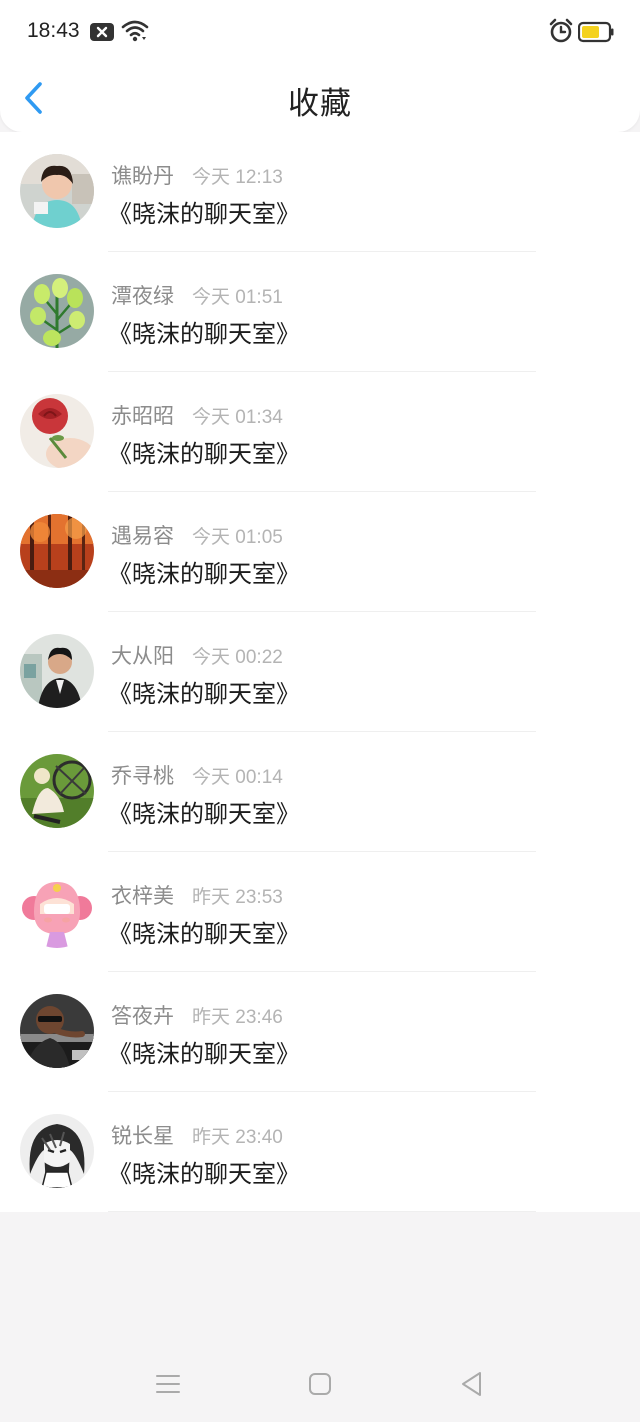  Describe the element at coordinates (142, 416) in the screenshot. I see `sender-name: 赤昭昭` at that location.